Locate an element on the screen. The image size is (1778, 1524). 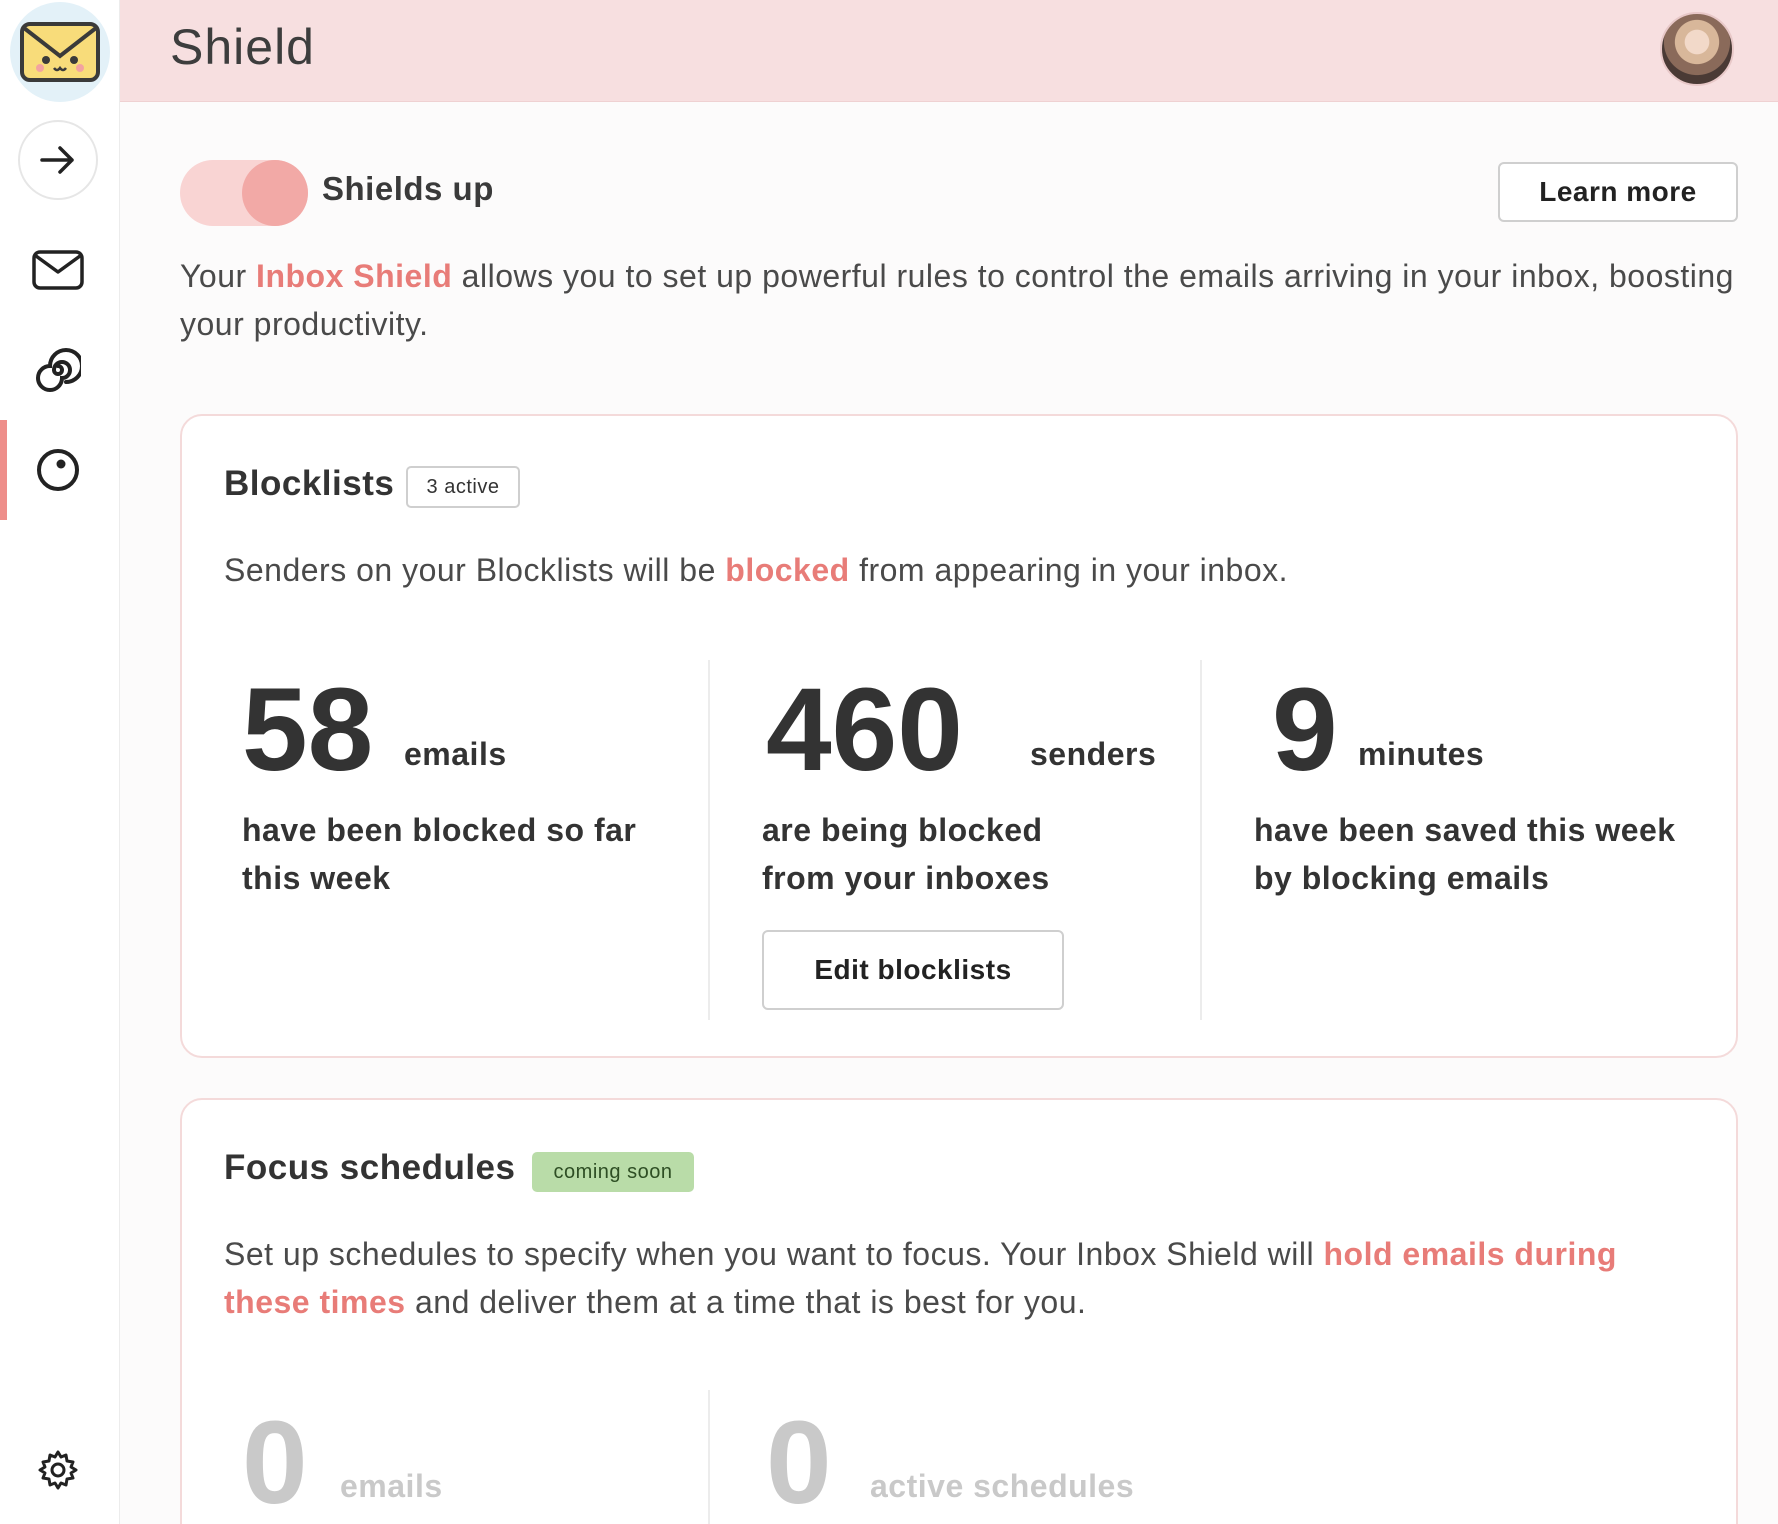
avatar is located at coordinates (1697, 49).